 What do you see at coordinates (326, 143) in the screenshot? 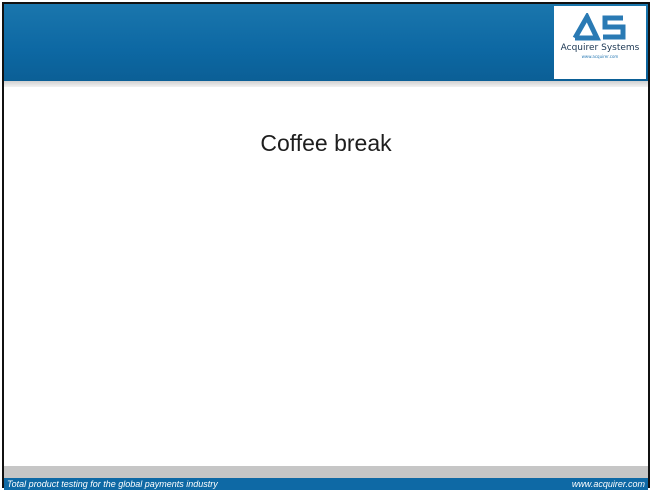
I see `slide-title: Coffee break` at bounding box center [326, 143].